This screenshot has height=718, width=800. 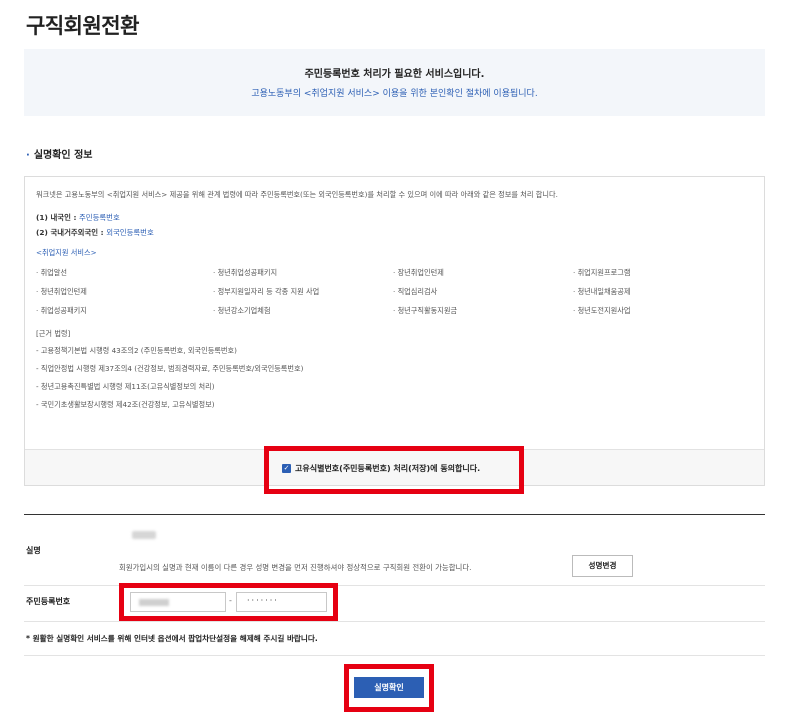 What do you see at coordinates (394, 74) in the screenshot?
I see `notice-line-1: 주민등록번호 처리가 필요한 서비스입니다.` at bounding box center [394, 74].